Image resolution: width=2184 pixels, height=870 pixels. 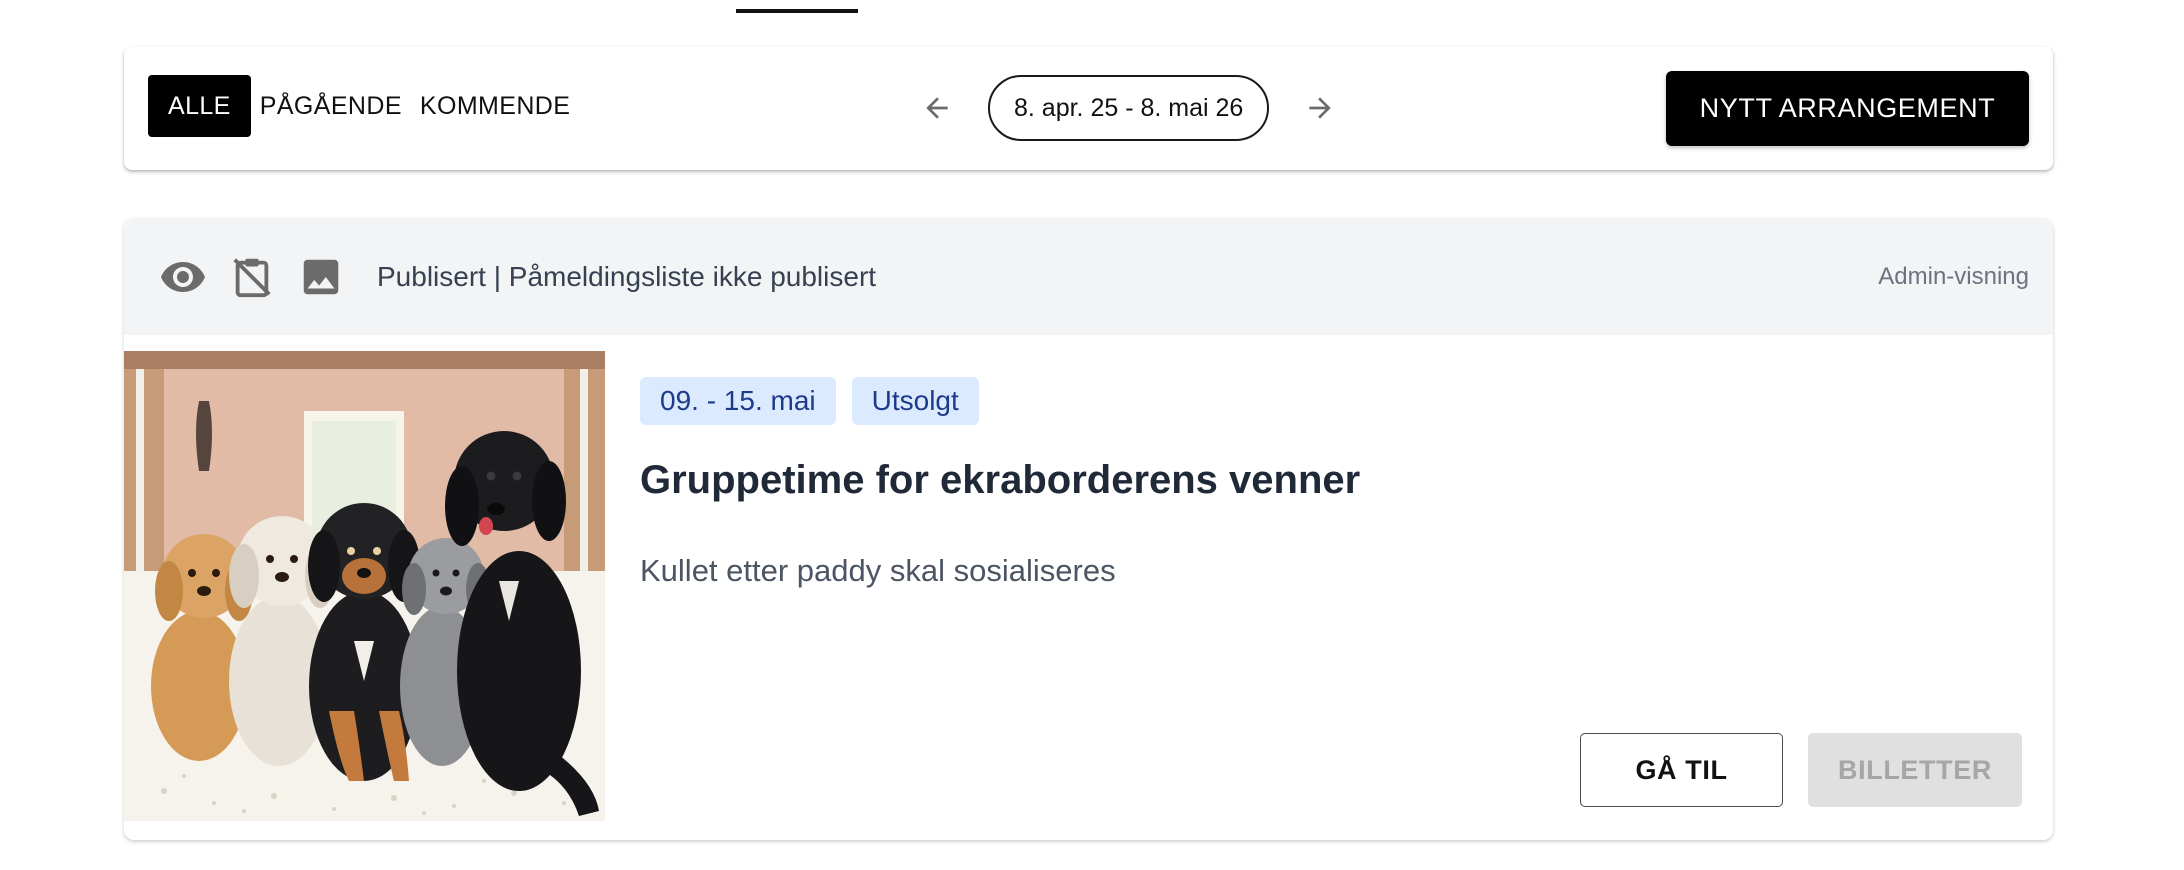 I want to click on date-chip: 09. - 15. mai, so click(x=738, y=401).